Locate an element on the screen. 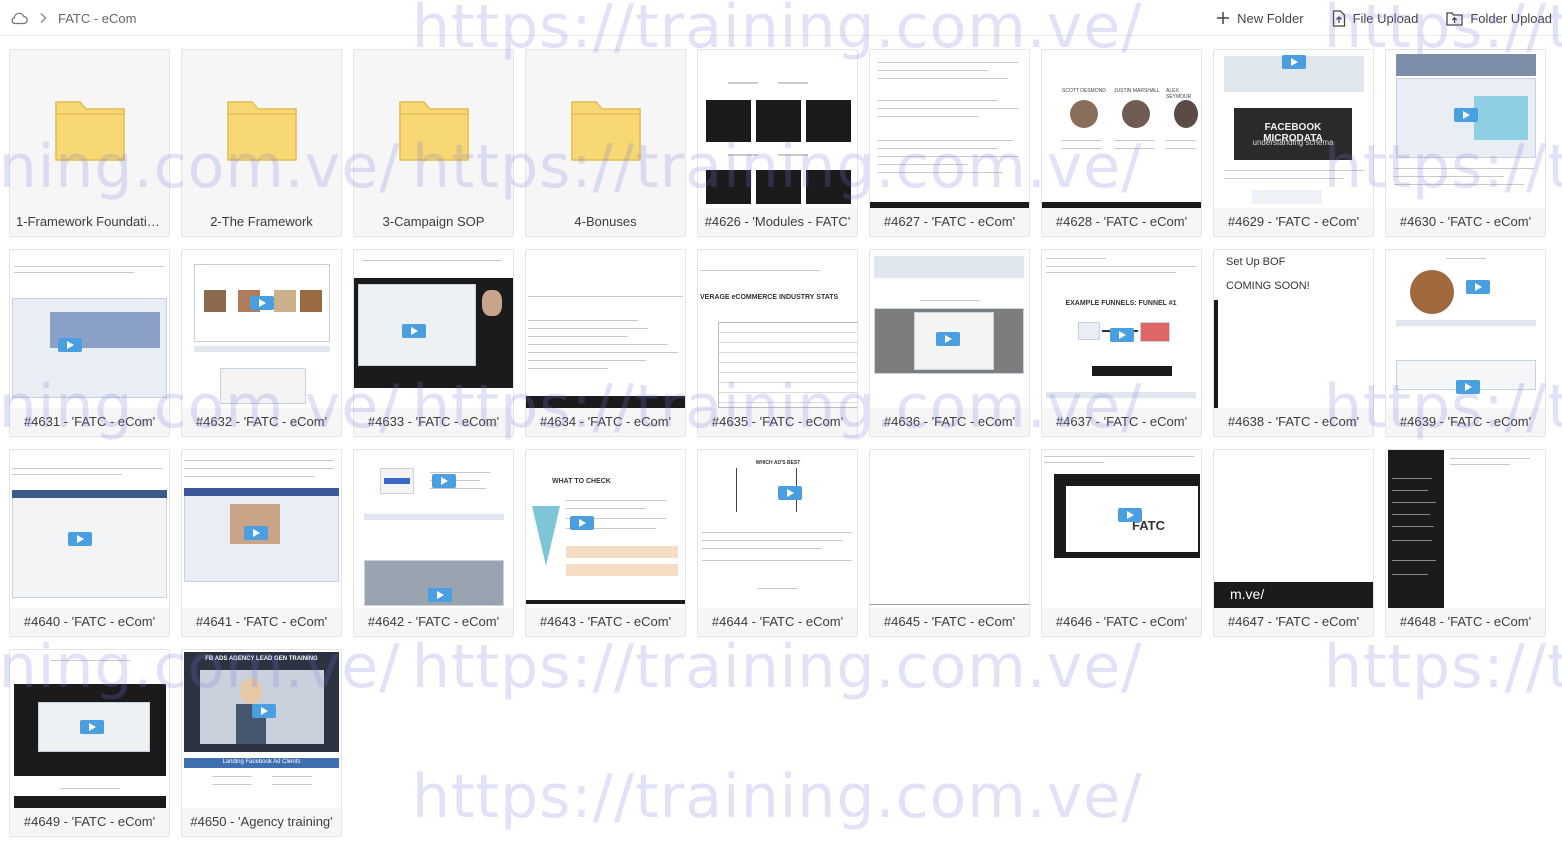  file-tile: FATC #4646 - 'FATC - eCom' is located at coordinates (1121, 543).